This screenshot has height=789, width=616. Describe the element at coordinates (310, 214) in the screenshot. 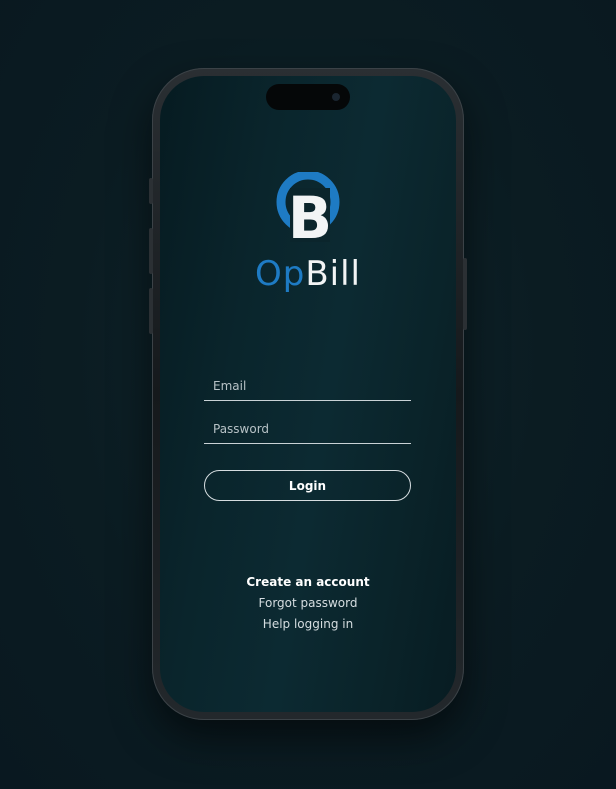

I see `logo-letter: B` at that location.